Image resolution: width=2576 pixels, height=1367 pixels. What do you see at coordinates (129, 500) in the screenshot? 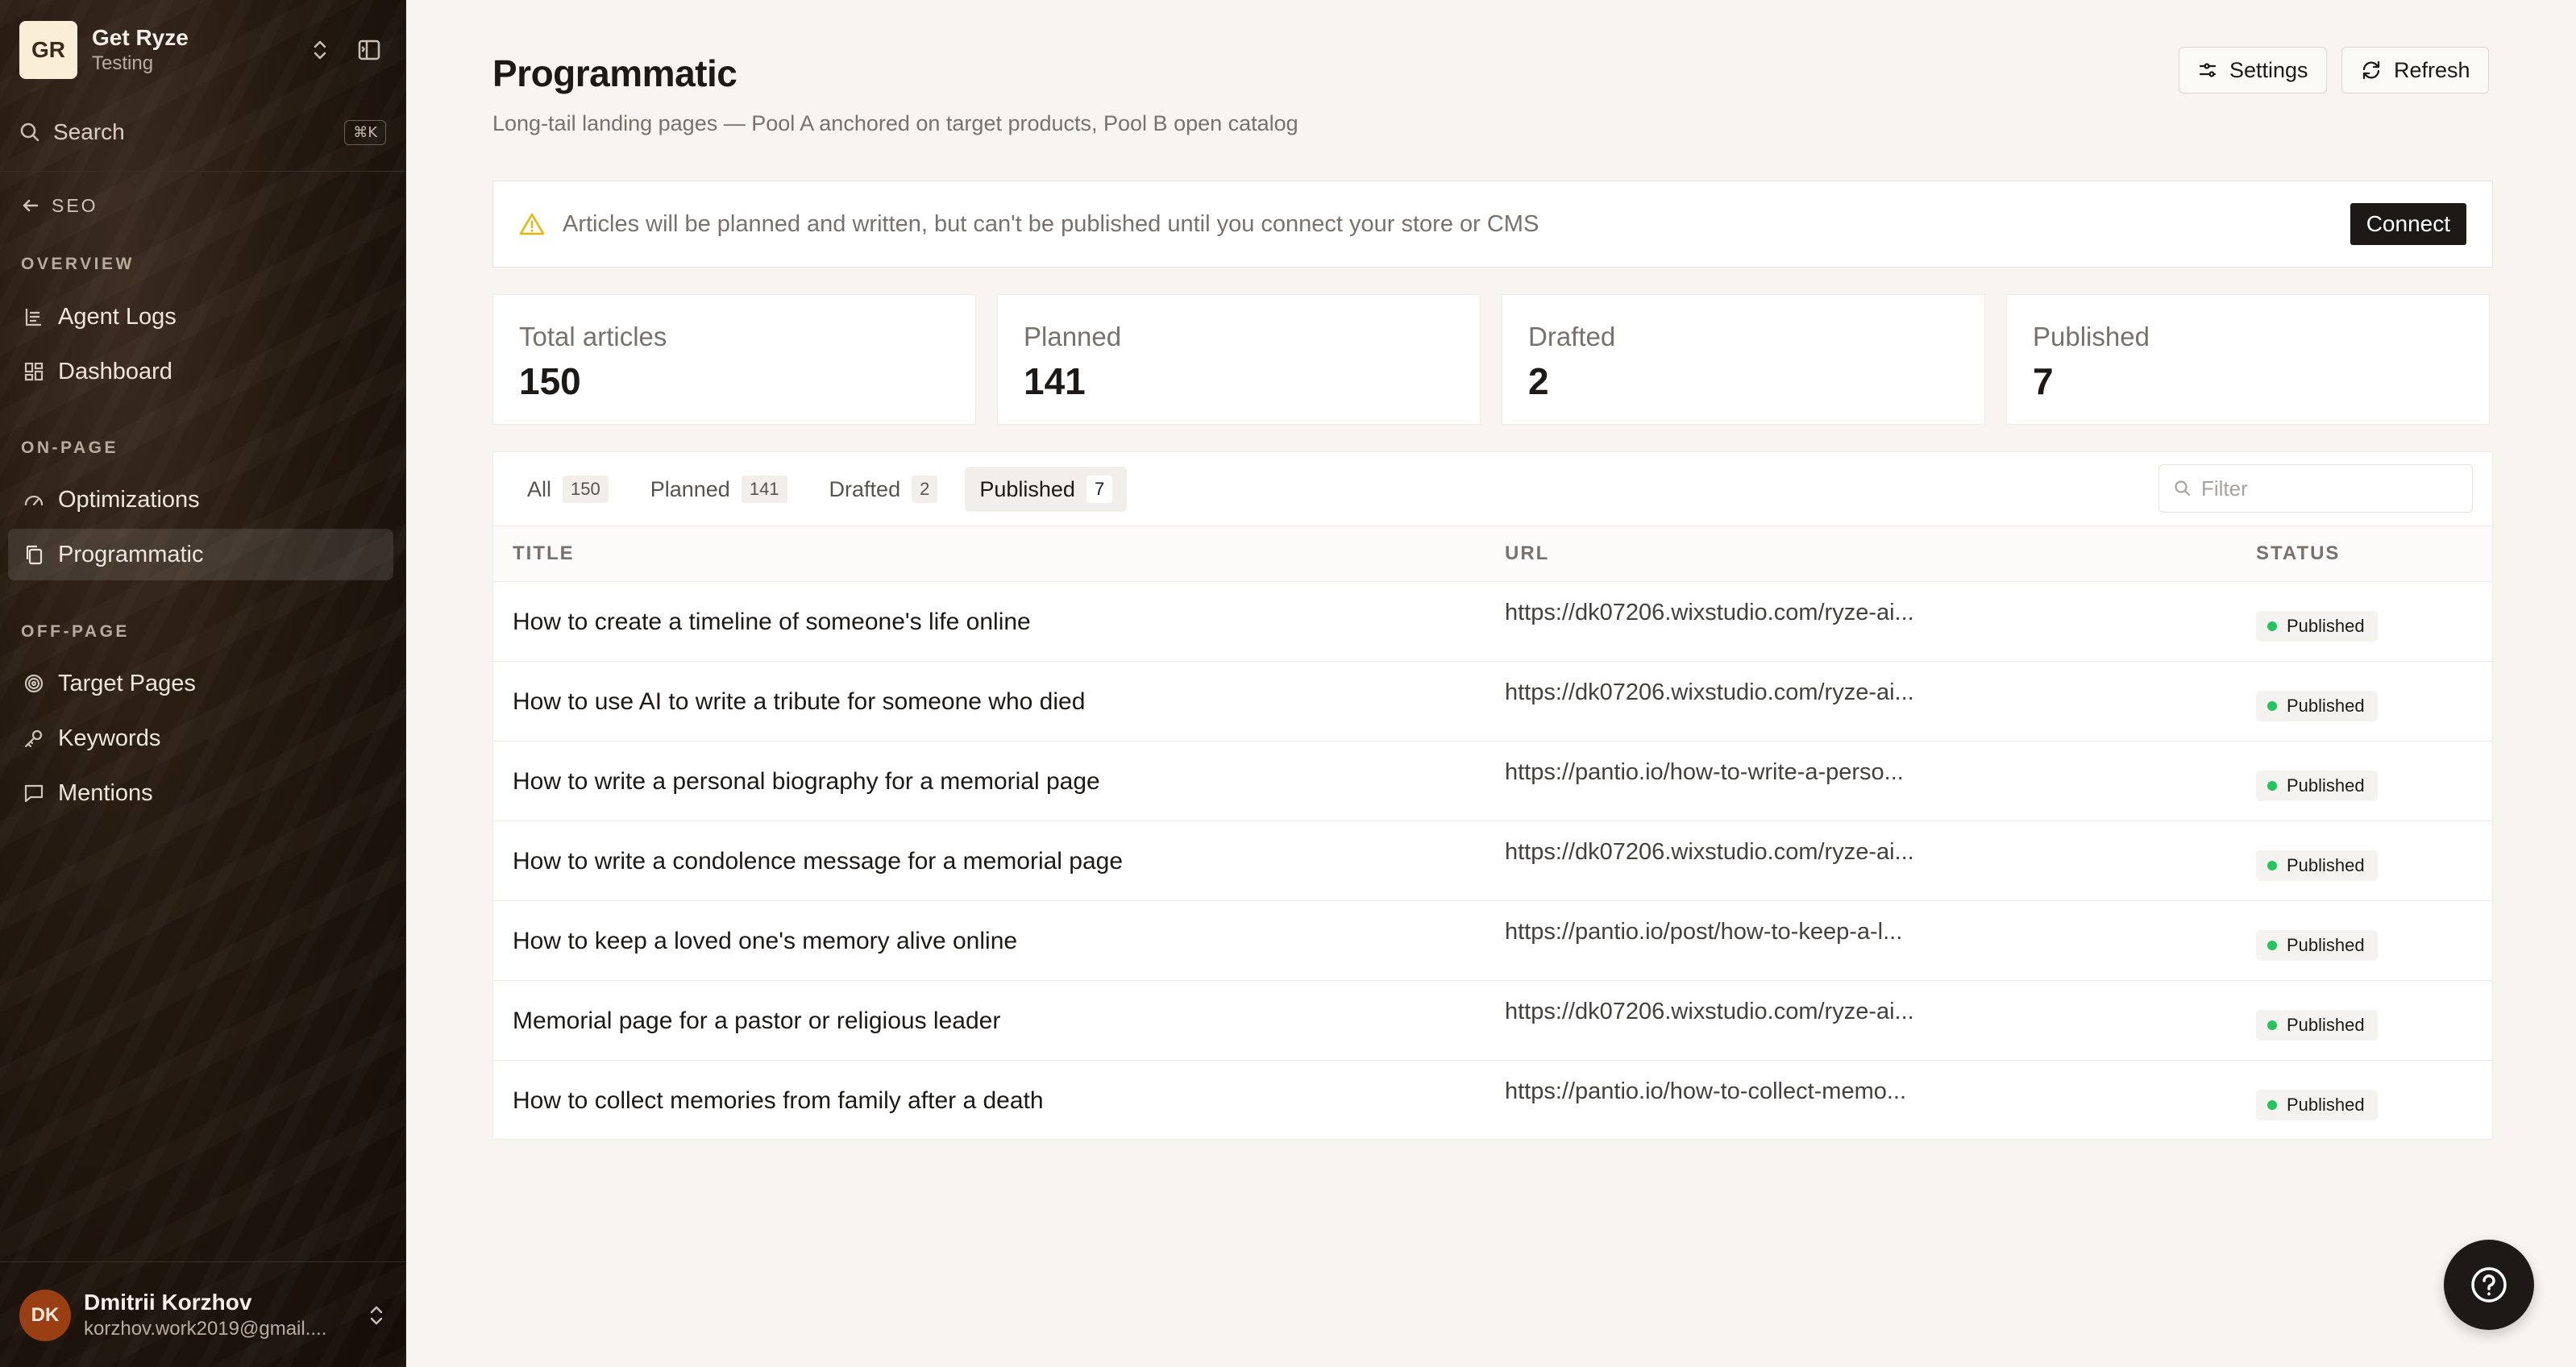
I see `sidebar-item-label: Optimizations` at bounding box center [129, 500].